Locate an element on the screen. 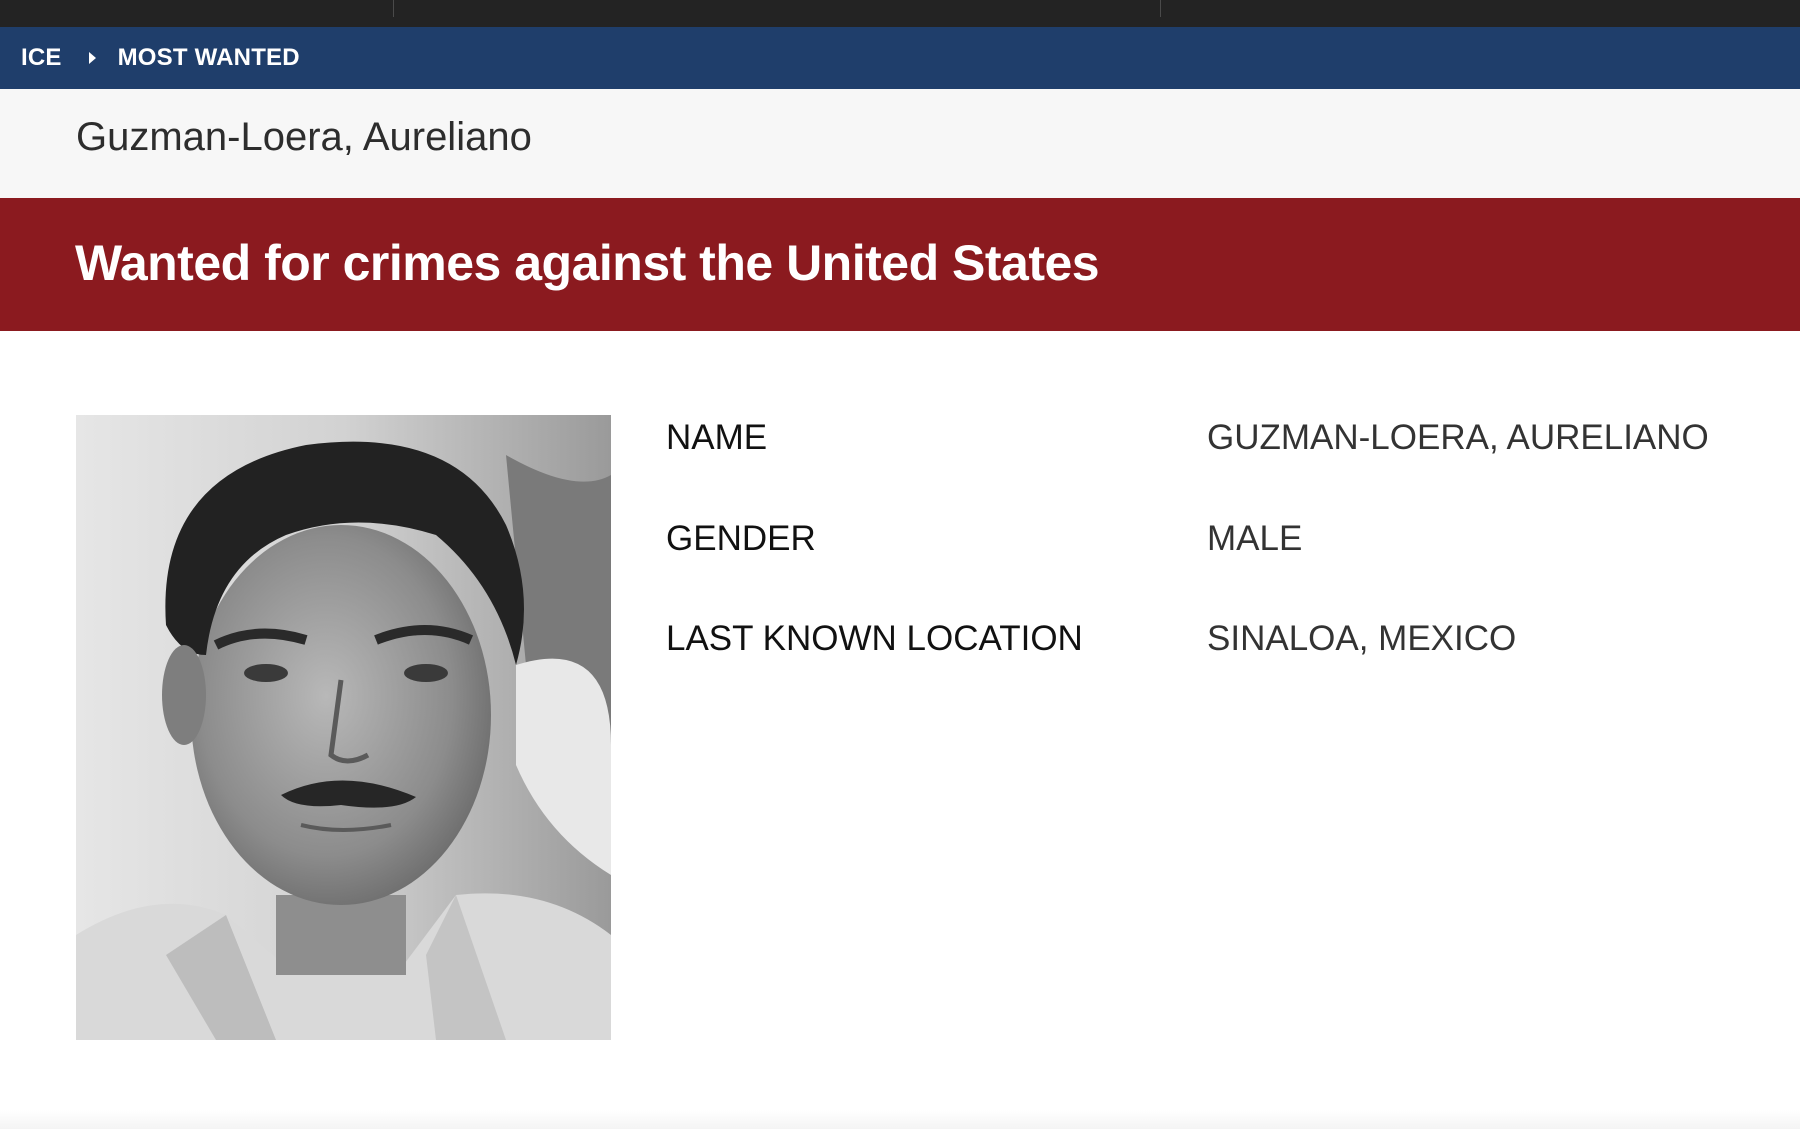 Image resolution: width=1800 pixels, height=1129 pixels. page-bottom-divider is located at coordinates (900, 1119).